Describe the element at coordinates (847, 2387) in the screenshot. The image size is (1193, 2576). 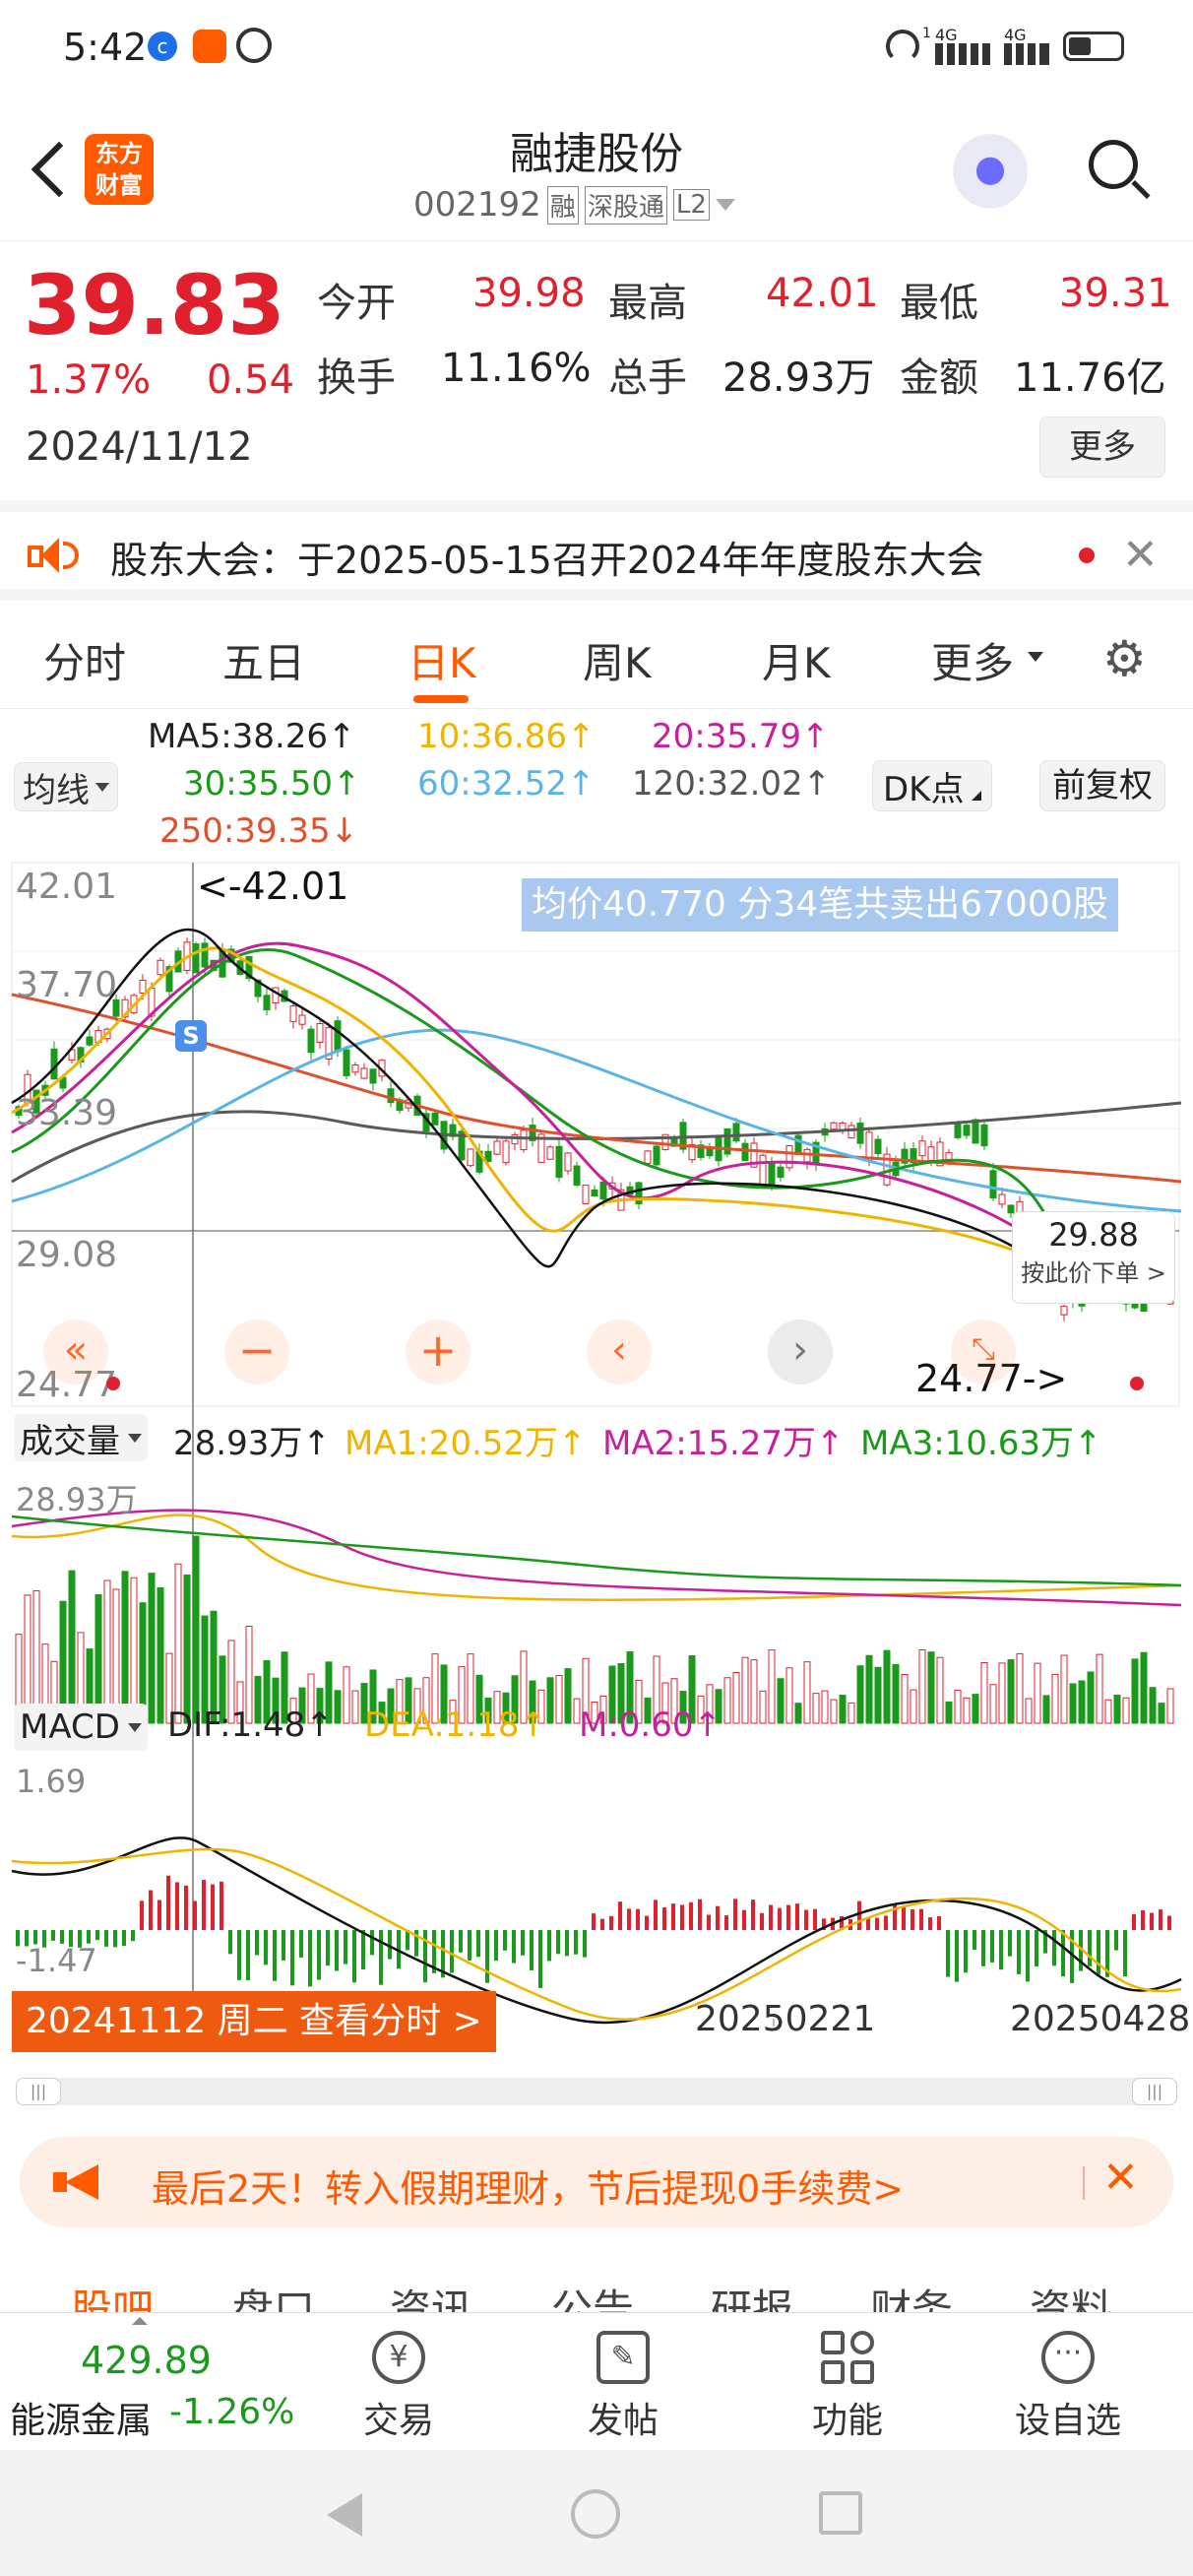
I see `functions-button: 功能` at that location.